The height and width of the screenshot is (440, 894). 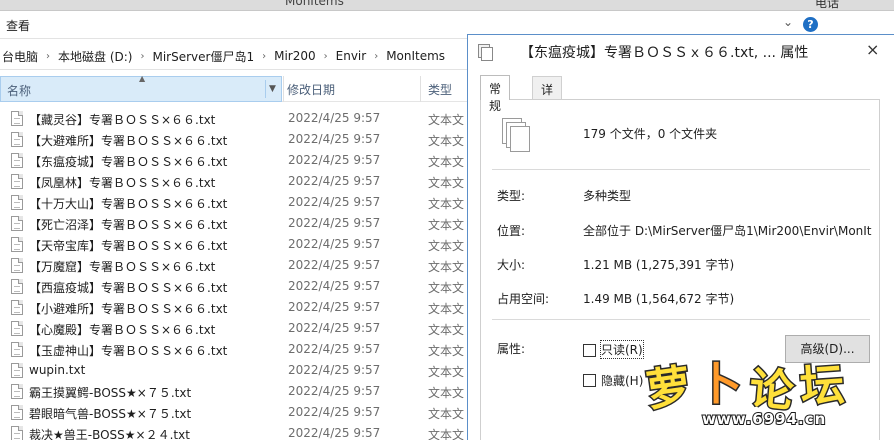 What do you see at coordinates (511, 265) in the screenshot?
I see `size-label: 大小:` at bounding box center [511, 265].